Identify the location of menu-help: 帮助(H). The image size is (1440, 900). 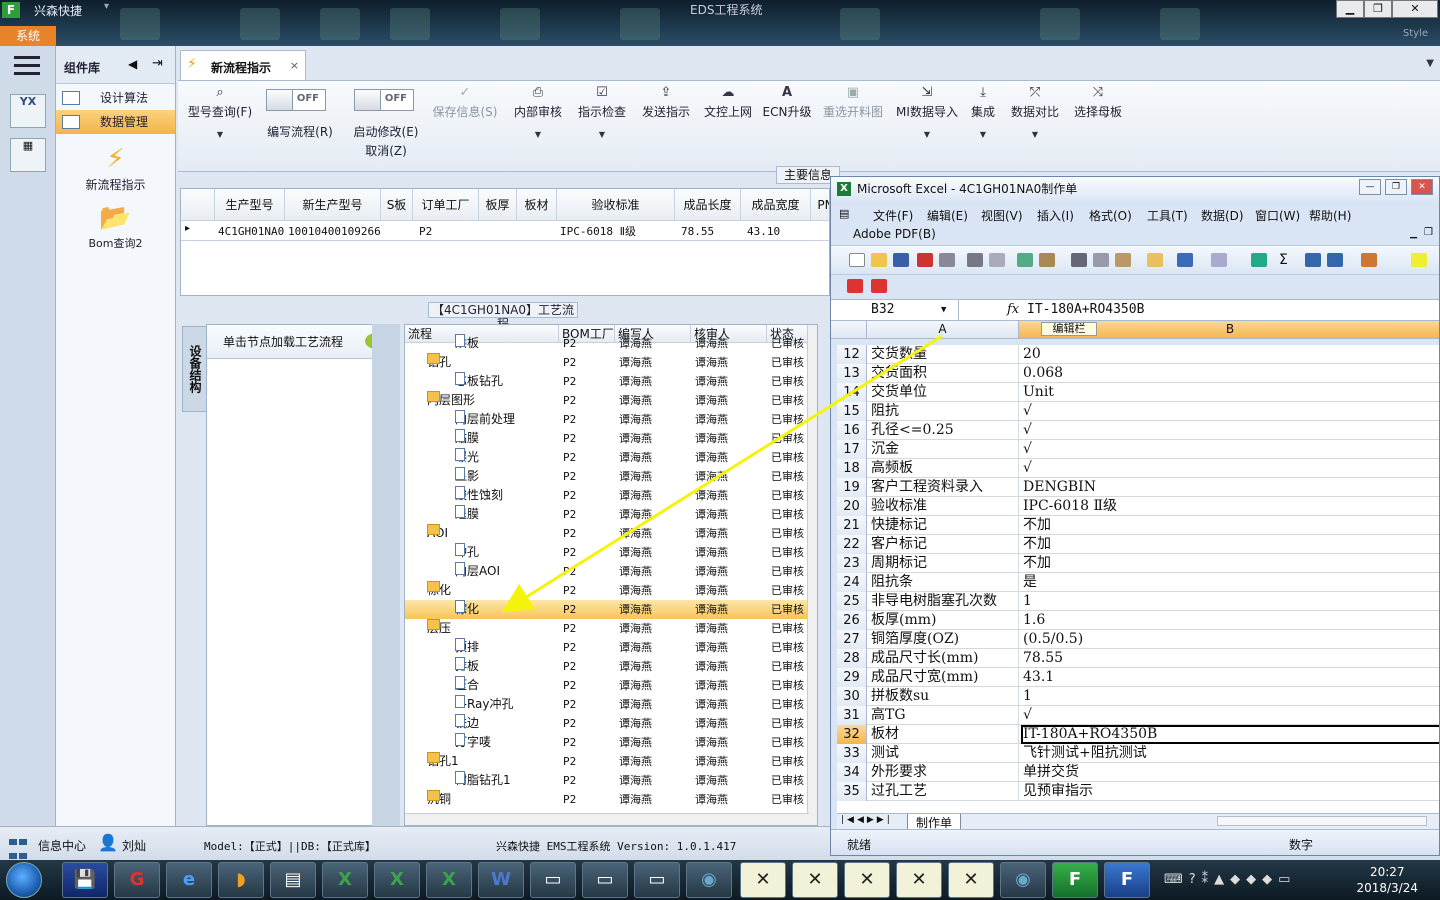
(1330, 215).